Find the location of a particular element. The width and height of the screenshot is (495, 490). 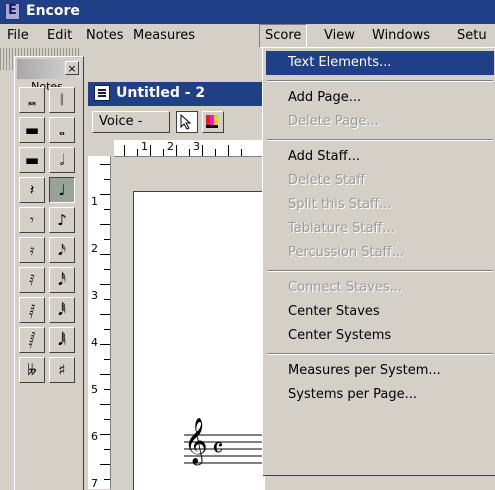

breve-note-button: 𝅜 is located at coordinates (32, 100).